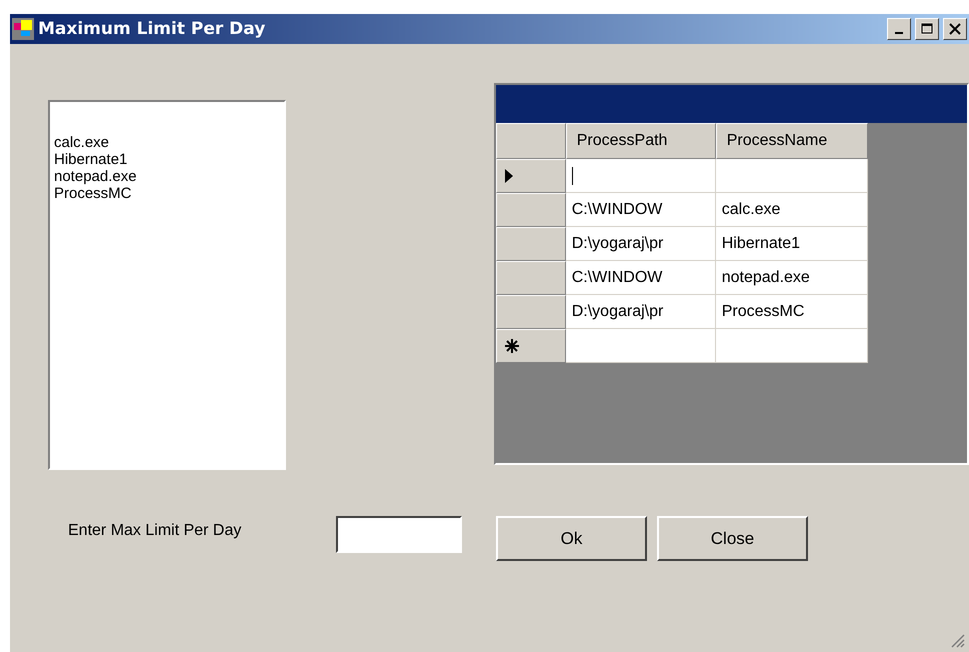 The width and height of the screenshot is (969, 652). Describe the element at coordinates (571, 538) in the screenshot. I see `ok-button: Ok` at that location.